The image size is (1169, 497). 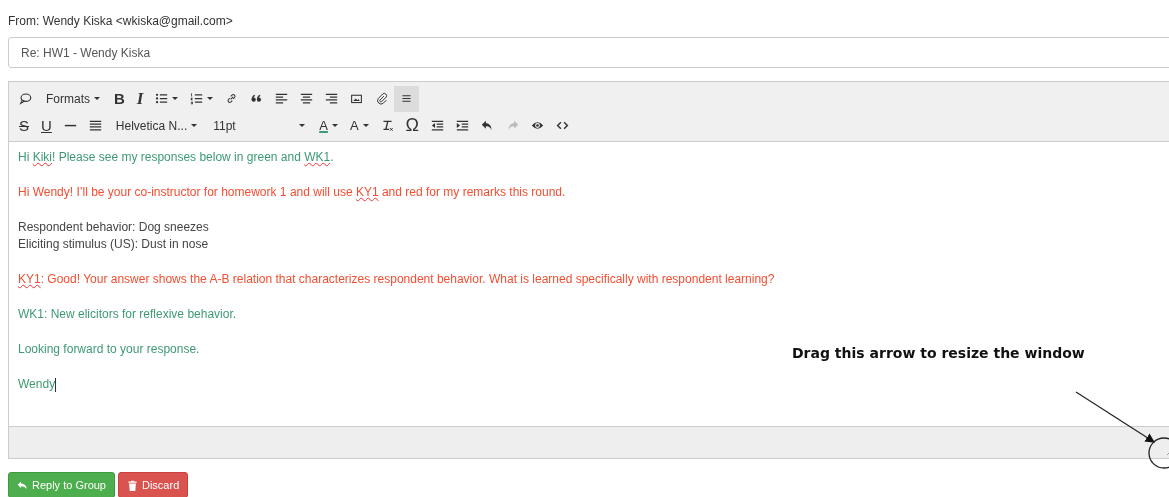 I want to click on message-line: Wendy, so click(x=37, y=384).